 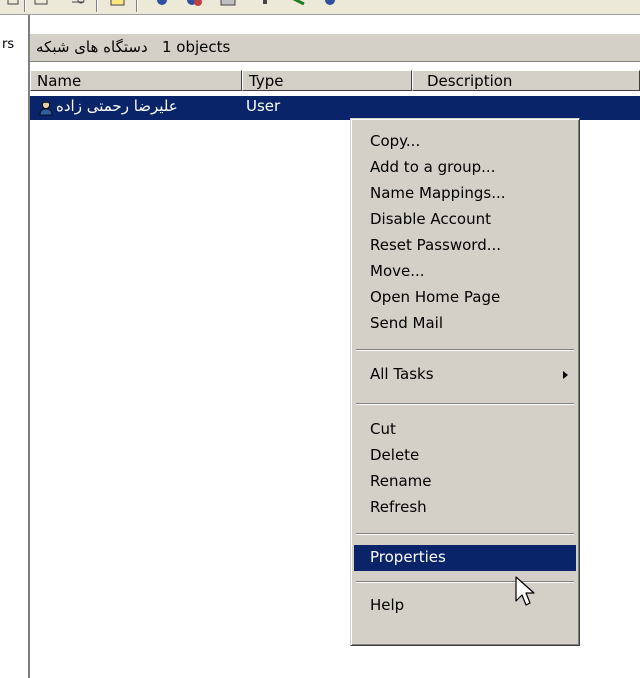 I want to click on column-header-name: Name, so click(x=136, y=80).